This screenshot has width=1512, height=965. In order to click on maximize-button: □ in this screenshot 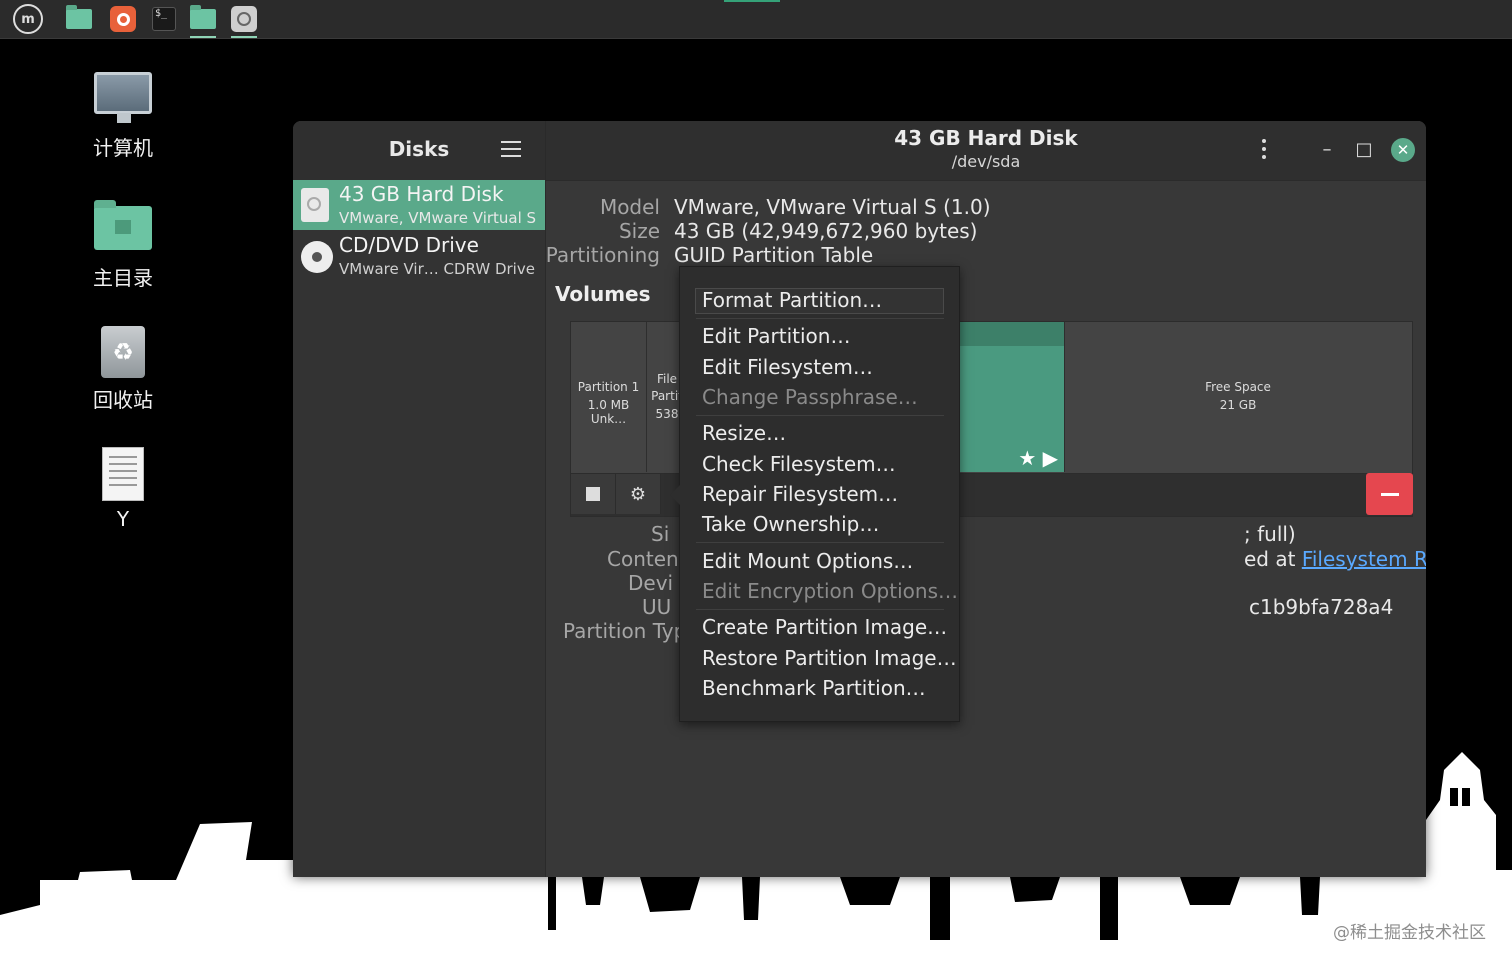, I will do `click(1364, 150)`.